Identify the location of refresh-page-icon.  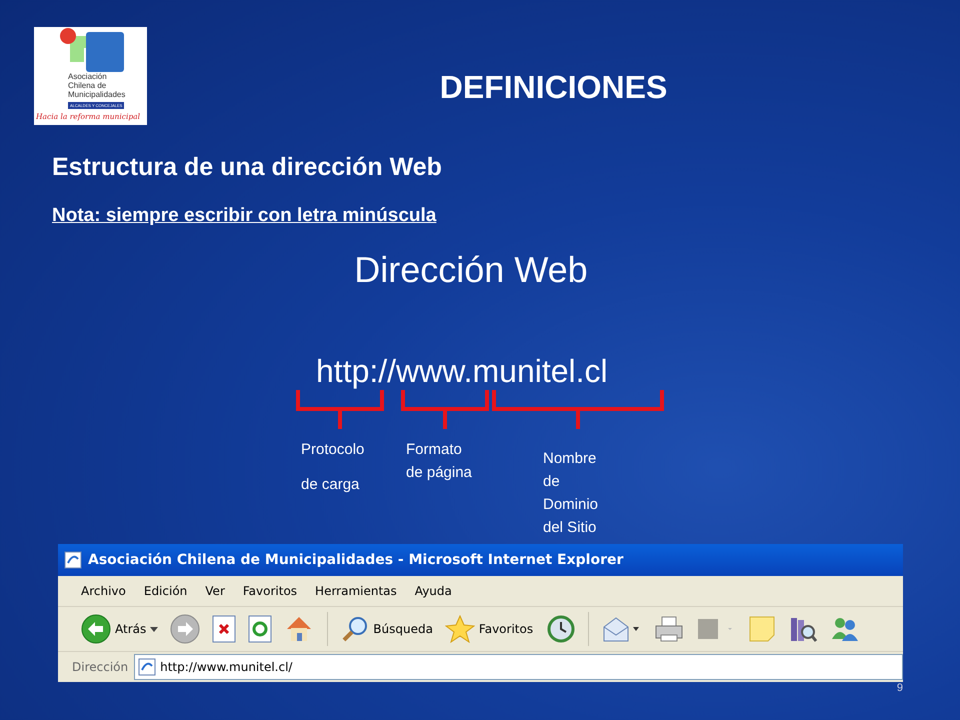
(260, 629).